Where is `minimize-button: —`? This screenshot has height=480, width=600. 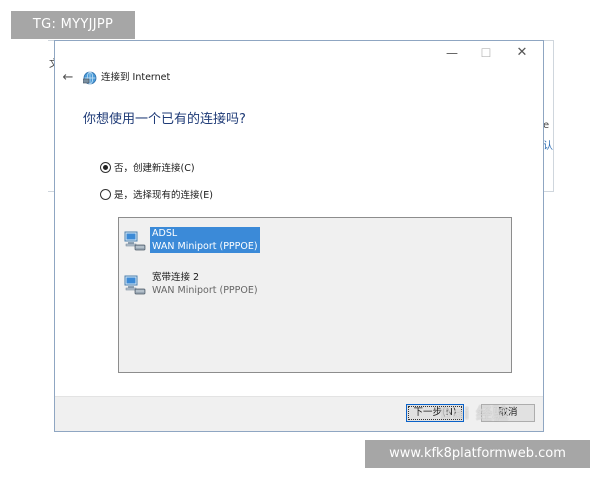
minimize-button: — is located at coordinates (452, 53).